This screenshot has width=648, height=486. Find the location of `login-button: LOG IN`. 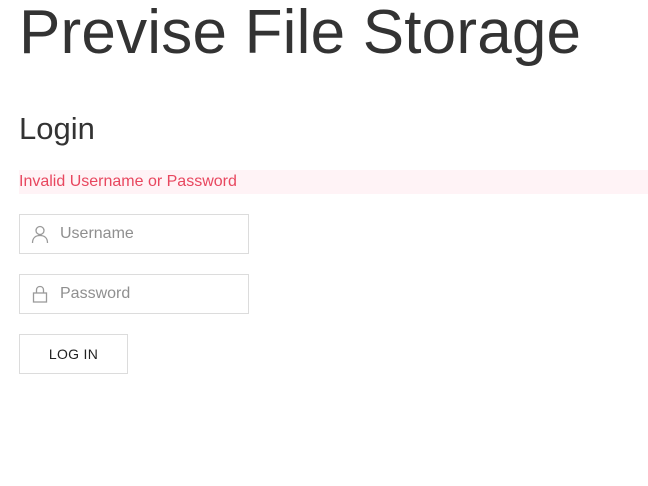

login-button: LOG IN is located at coordinates (73, 354).